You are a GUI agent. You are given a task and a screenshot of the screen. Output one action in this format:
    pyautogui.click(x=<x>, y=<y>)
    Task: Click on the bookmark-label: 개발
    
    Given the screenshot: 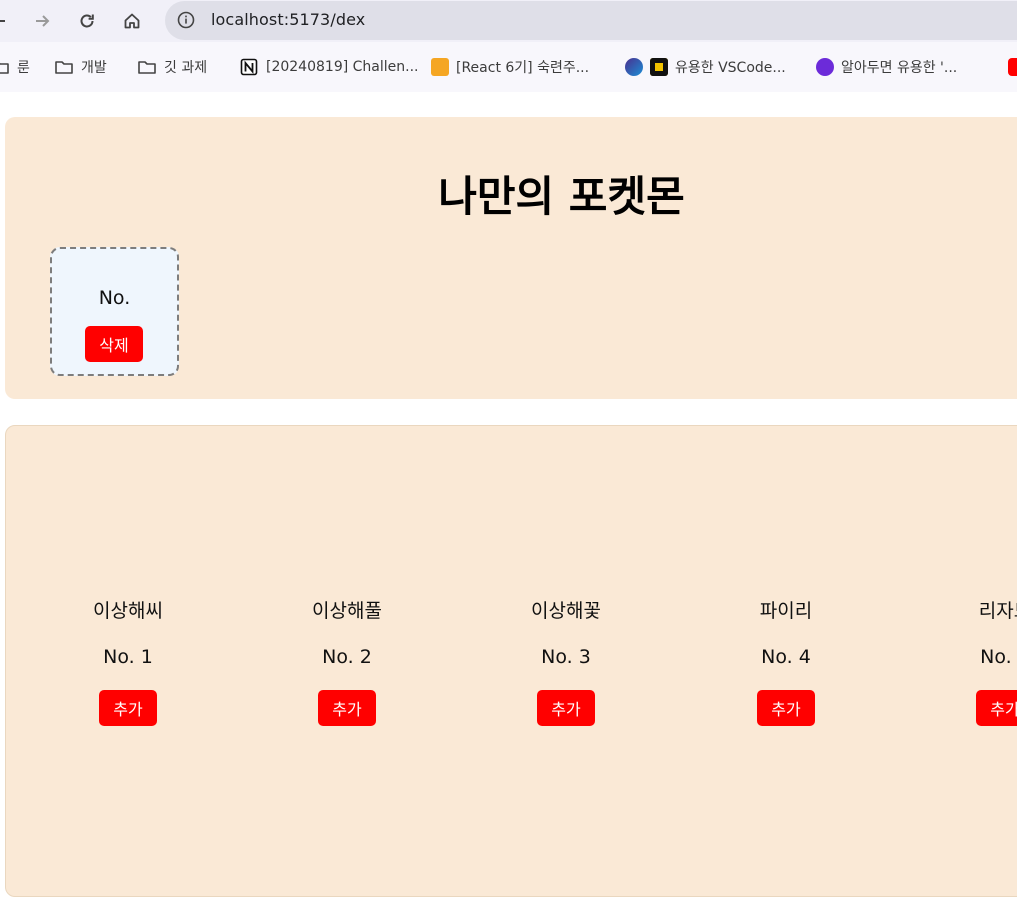 What is the action you would take?
    pyautogui.click(x=94, y=68)
    